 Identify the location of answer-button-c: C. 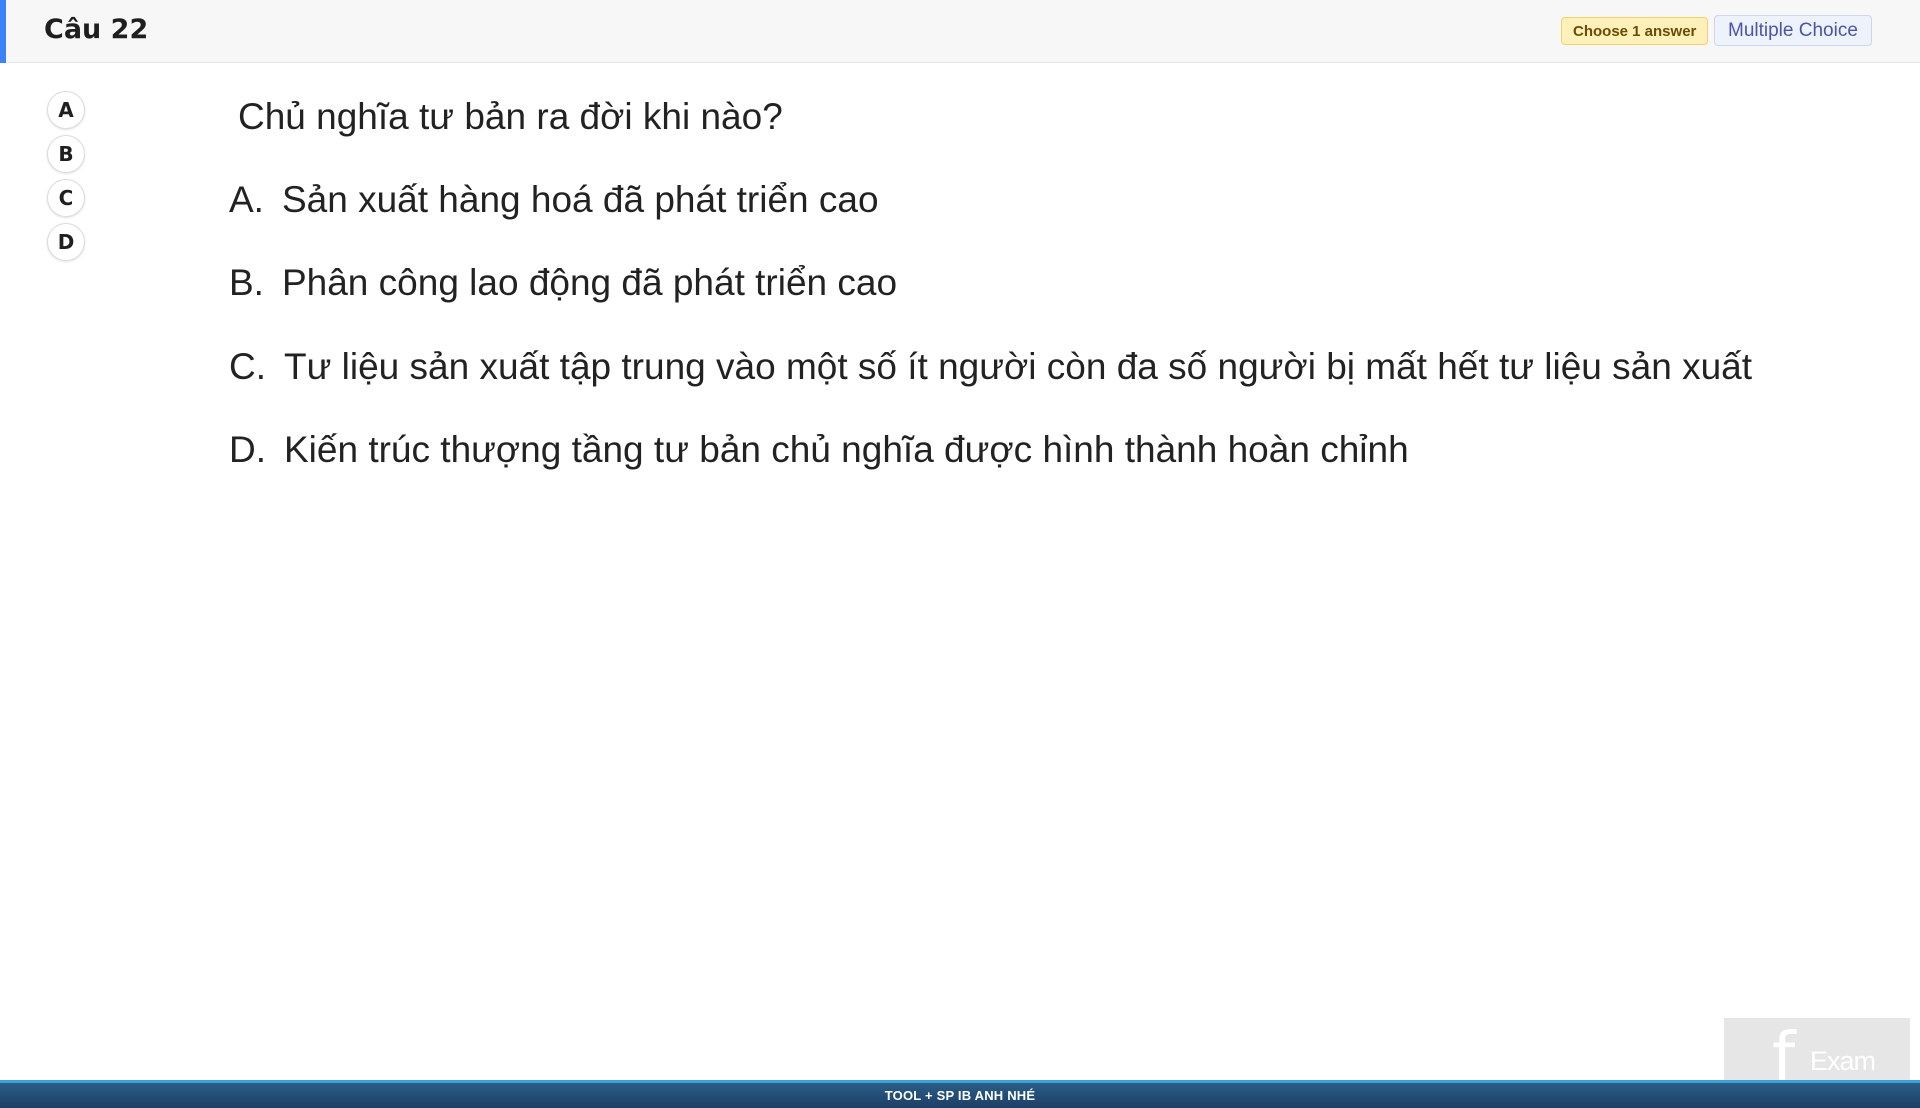
(66, 198).